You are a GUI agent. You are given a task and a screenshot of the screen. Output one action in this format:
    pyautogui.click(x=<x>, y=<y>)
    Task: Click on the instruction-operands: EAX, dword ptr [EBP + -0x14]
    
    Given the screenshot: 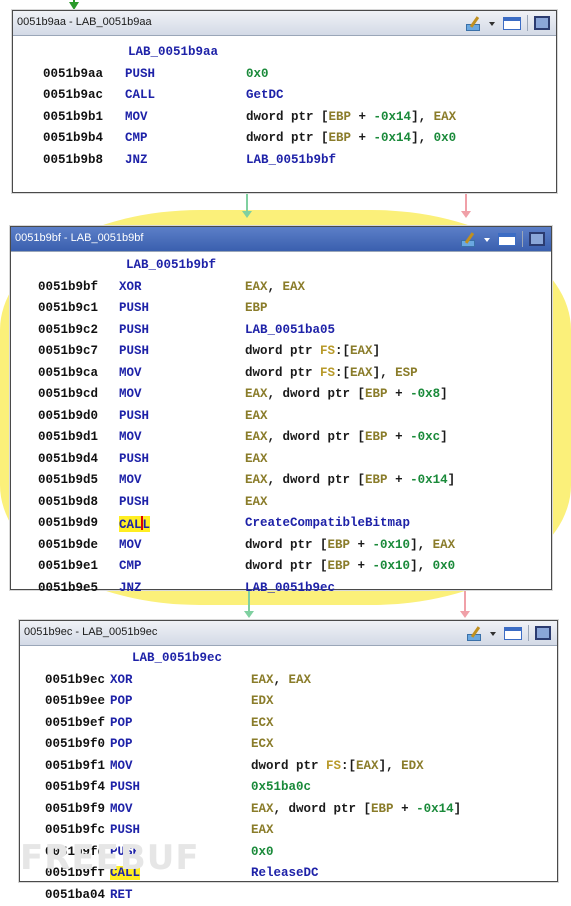 What is the action you would take?
    pyautogui.click(x=350, y=480)
    